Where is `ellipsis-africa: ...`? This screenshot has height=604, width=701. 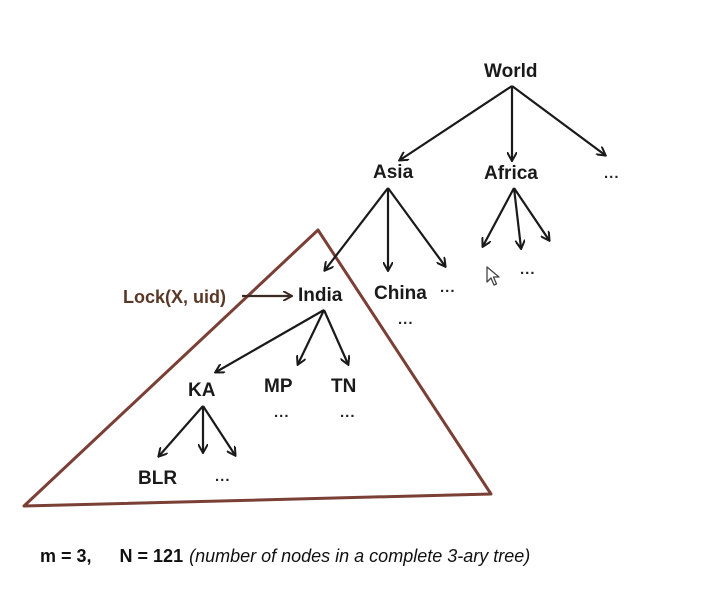 ellipsis-africa: ... is located at coordinates (528, 269).